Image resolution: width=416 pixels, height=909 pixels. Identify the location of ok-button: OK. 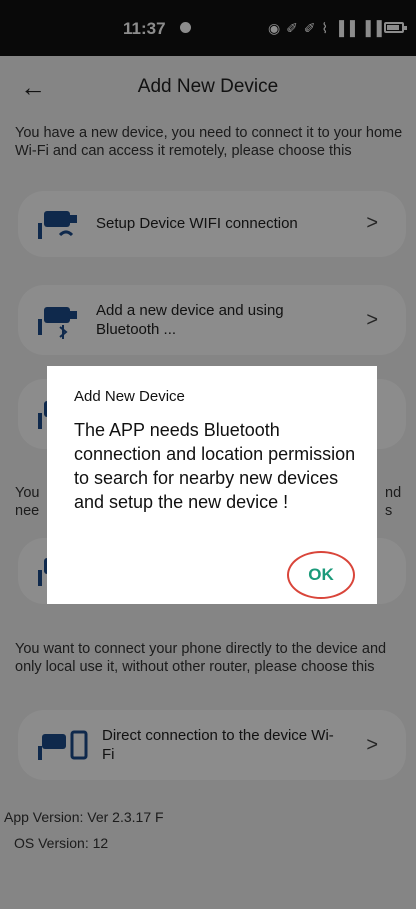
(321, 575).